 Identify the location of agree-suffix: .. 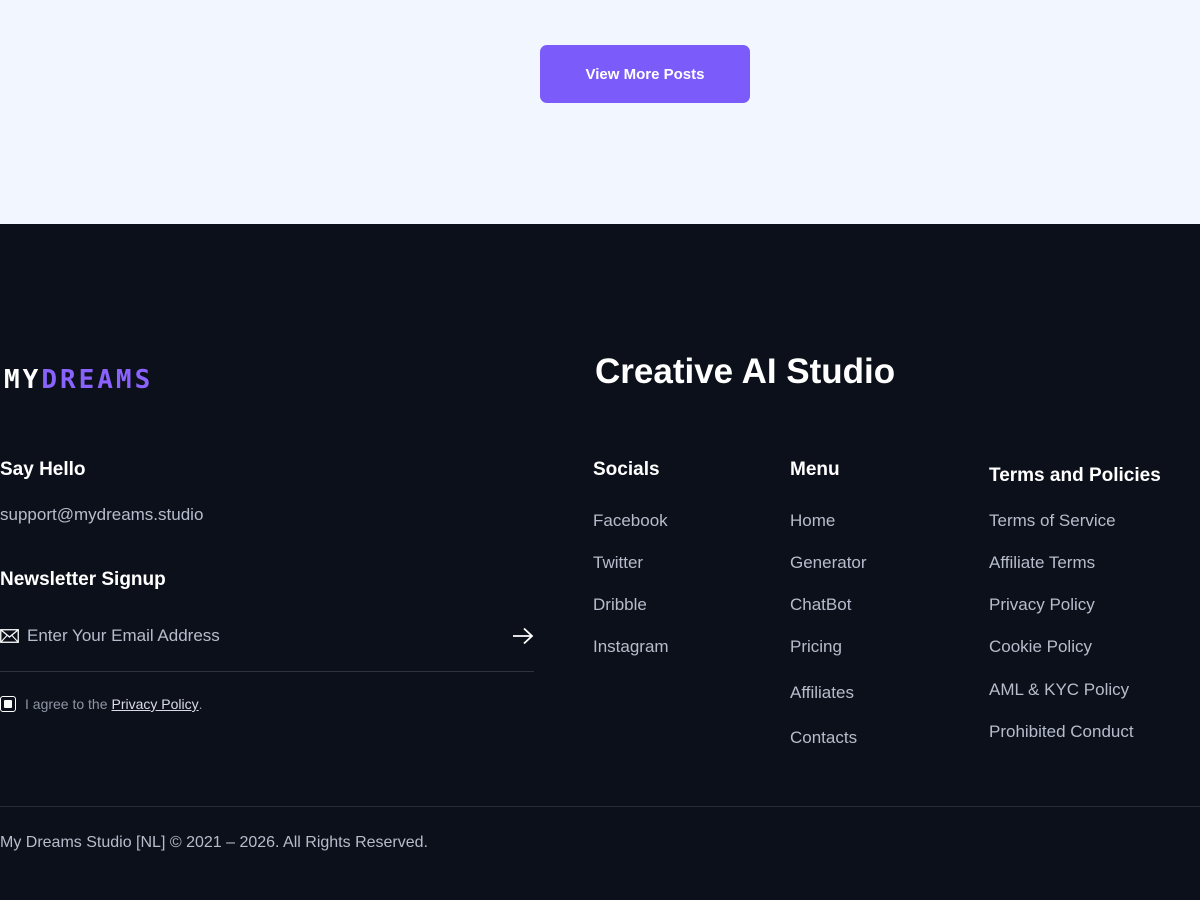
(200, 704).